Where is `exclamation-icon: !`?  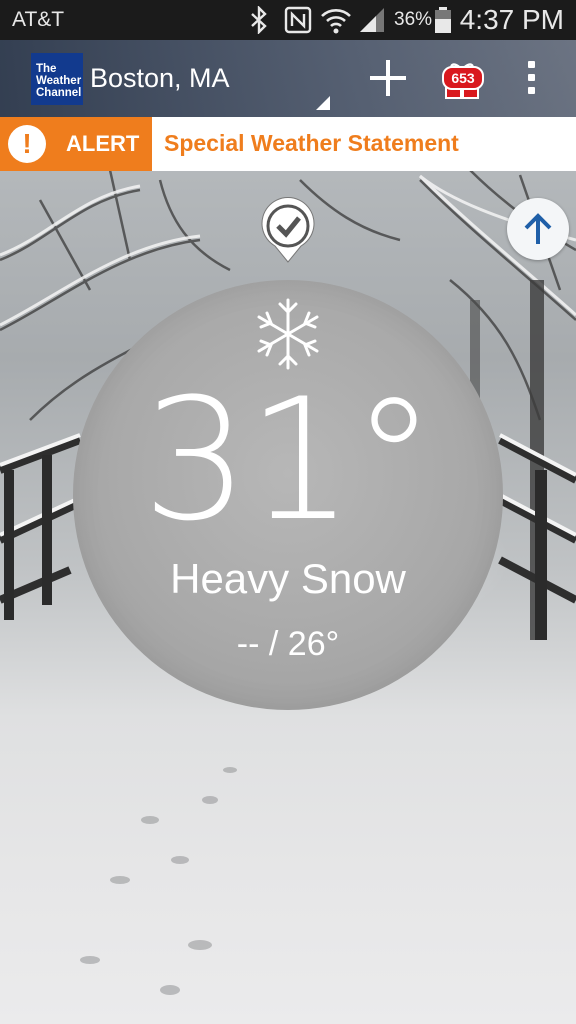 exclamation-icon: ! is located at coordinates (27, 144).